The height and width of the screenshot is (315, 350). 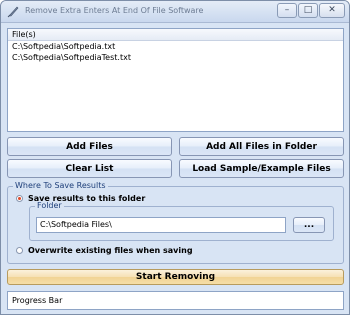 What do you see at coordinates (13, 12) in the screenshot?
I see `feather-pen-icon` at bounding box center [13, 12].